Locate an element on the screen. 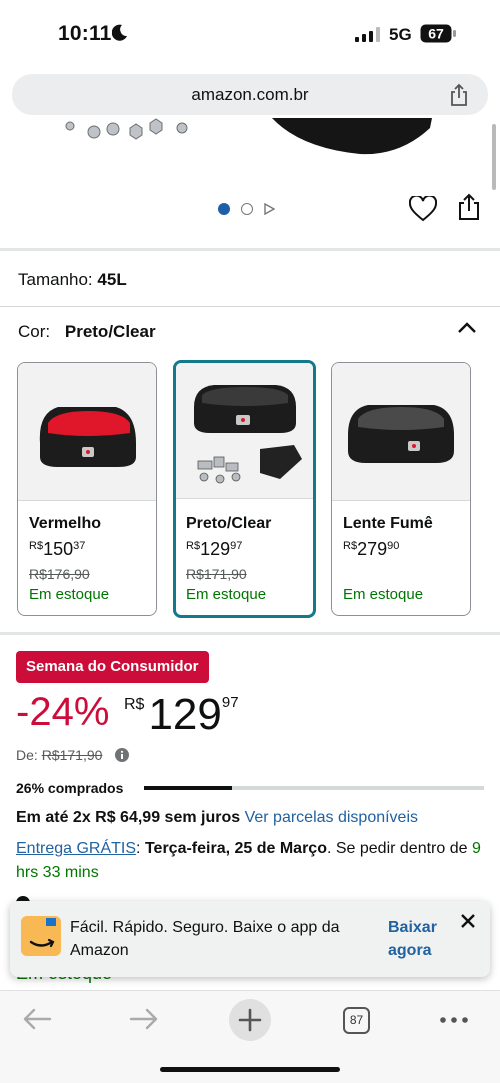 Image resolution: width=500 pixels, height=1083 pixels. carousel-dots is located at coordinates (248, 209).